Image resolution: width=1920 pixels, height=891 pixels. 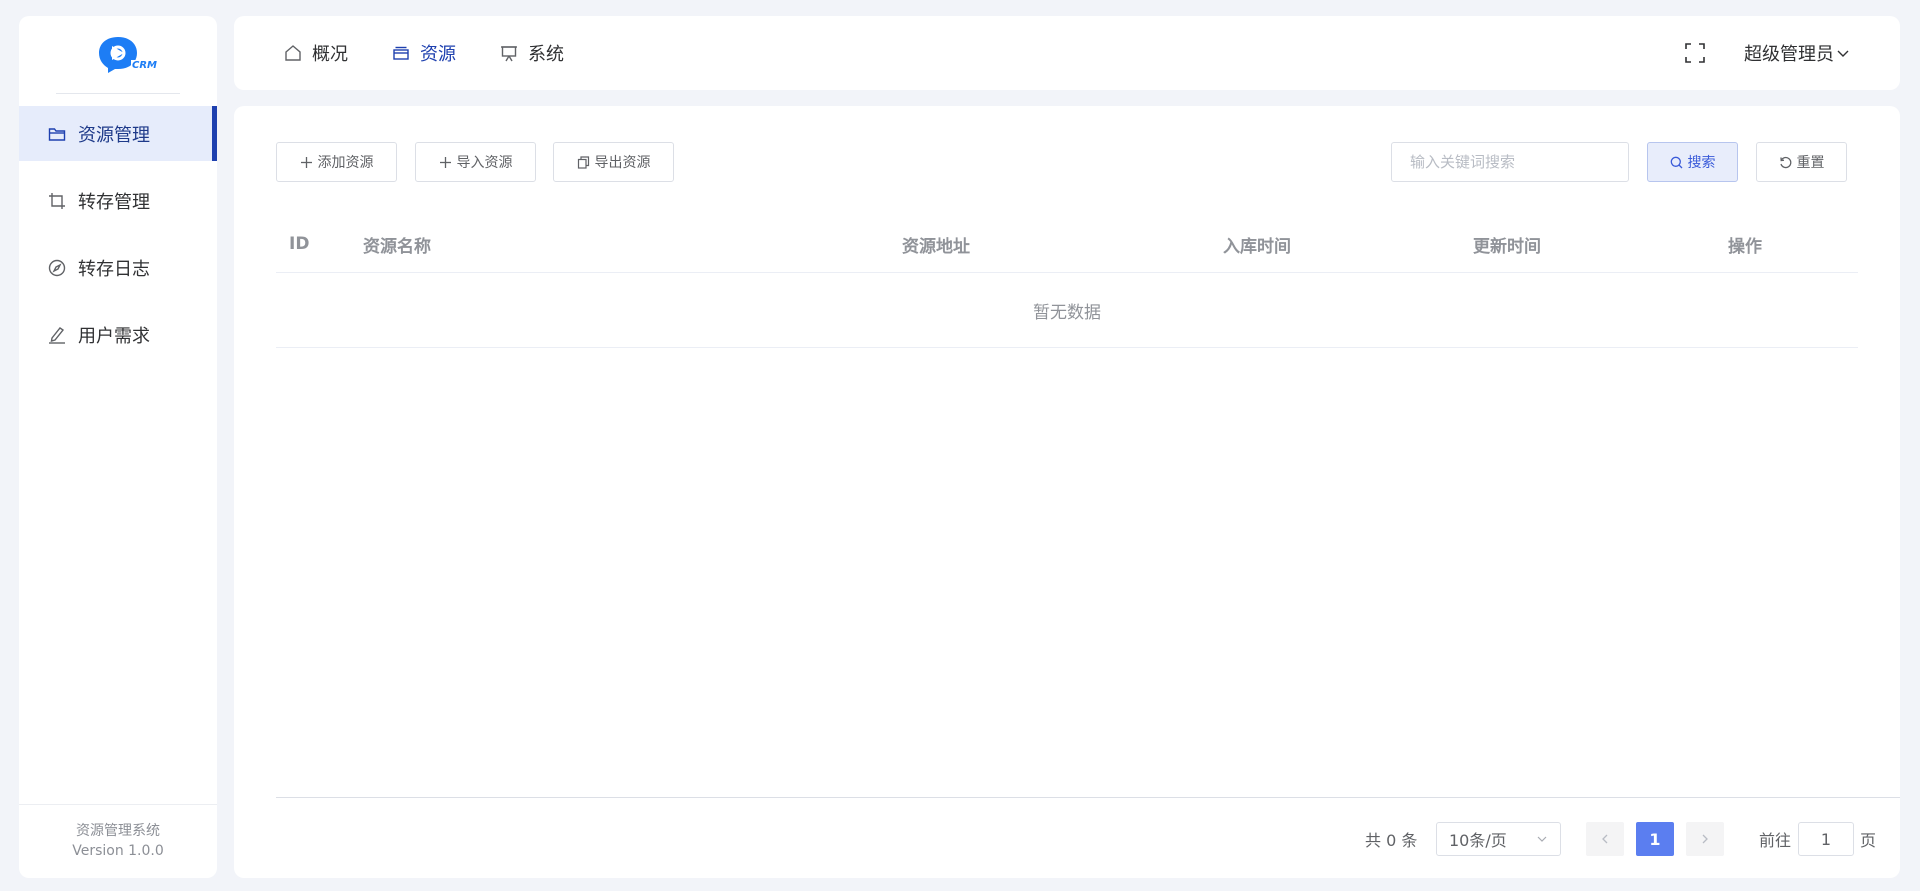 What do you see at coordinates (397, 244) in the screenshot?
I see `column-header-name: 资源名称` at bounding box center [397, 244].